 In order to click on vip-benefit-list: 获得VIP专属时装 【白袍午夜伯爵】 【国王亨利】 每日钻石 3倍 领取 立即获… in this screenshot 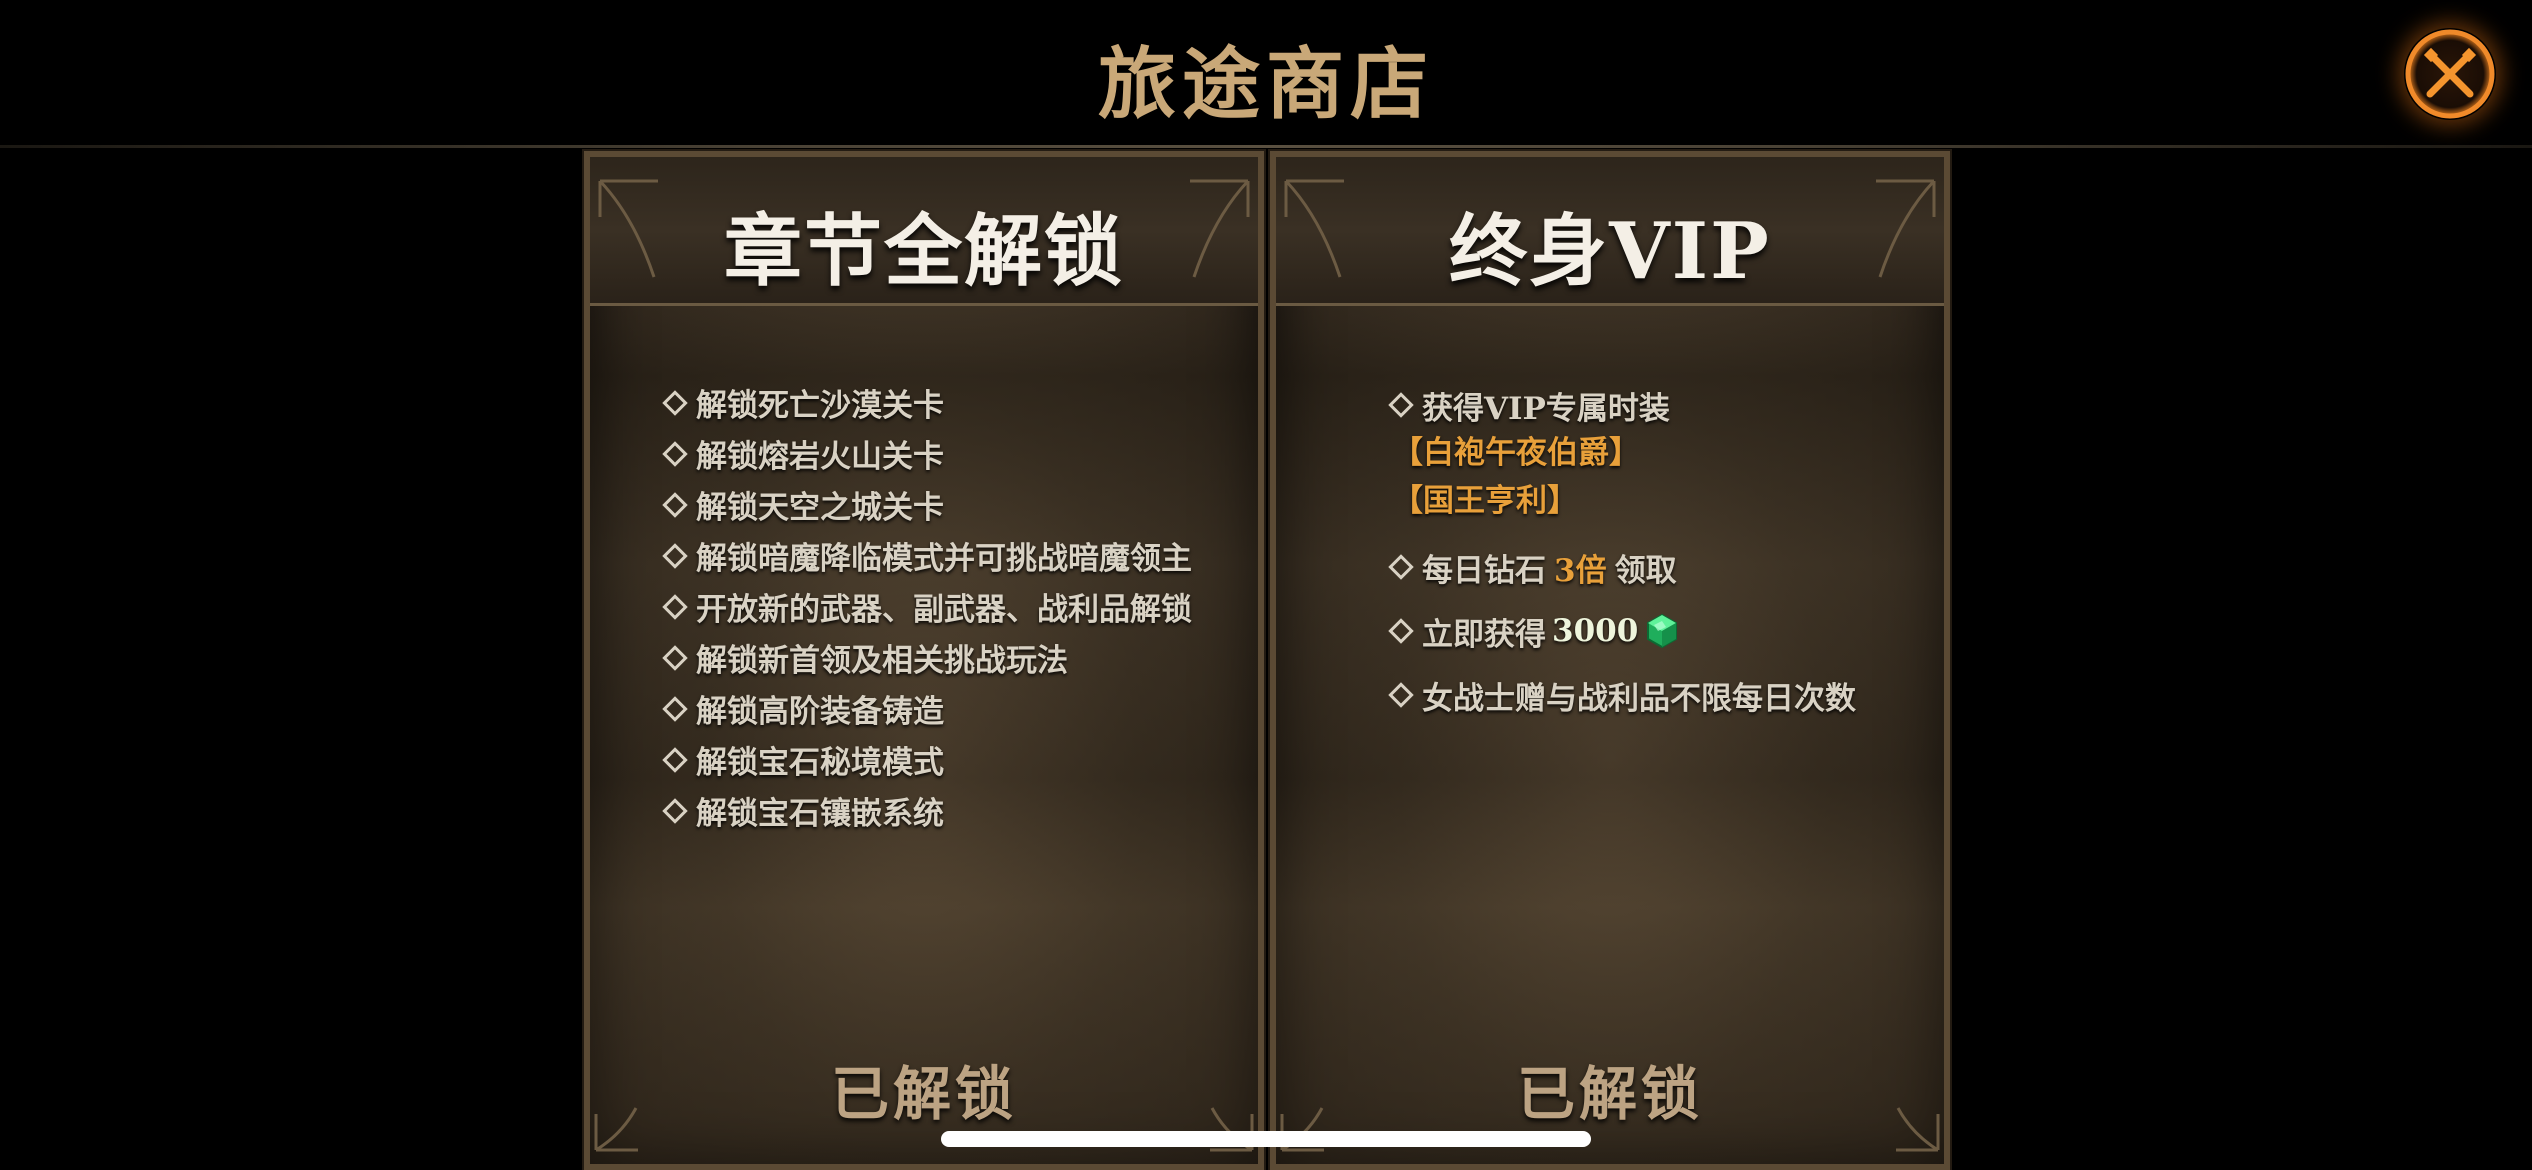, I will do `click(1621, 554)`.